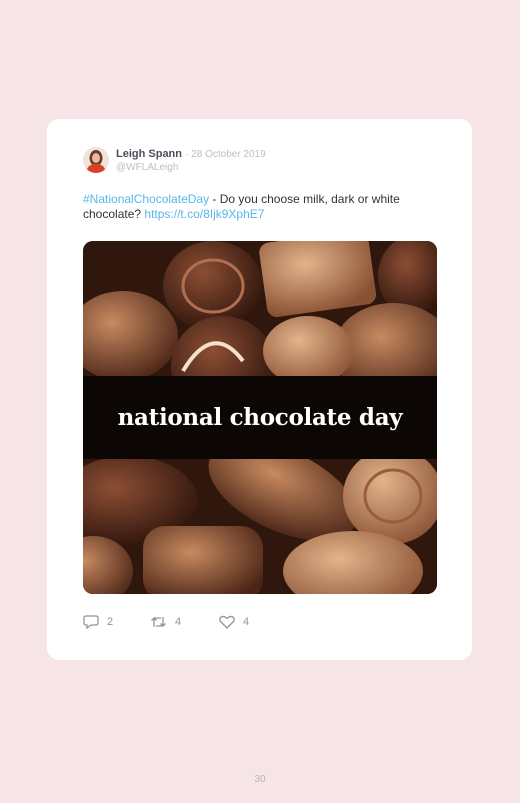 This screenshot has height=803, width=520. Describe the element at coordinates (146, 199) in the screenshot. I see `hashtag-link: #NationalChocolateDay` at that location.